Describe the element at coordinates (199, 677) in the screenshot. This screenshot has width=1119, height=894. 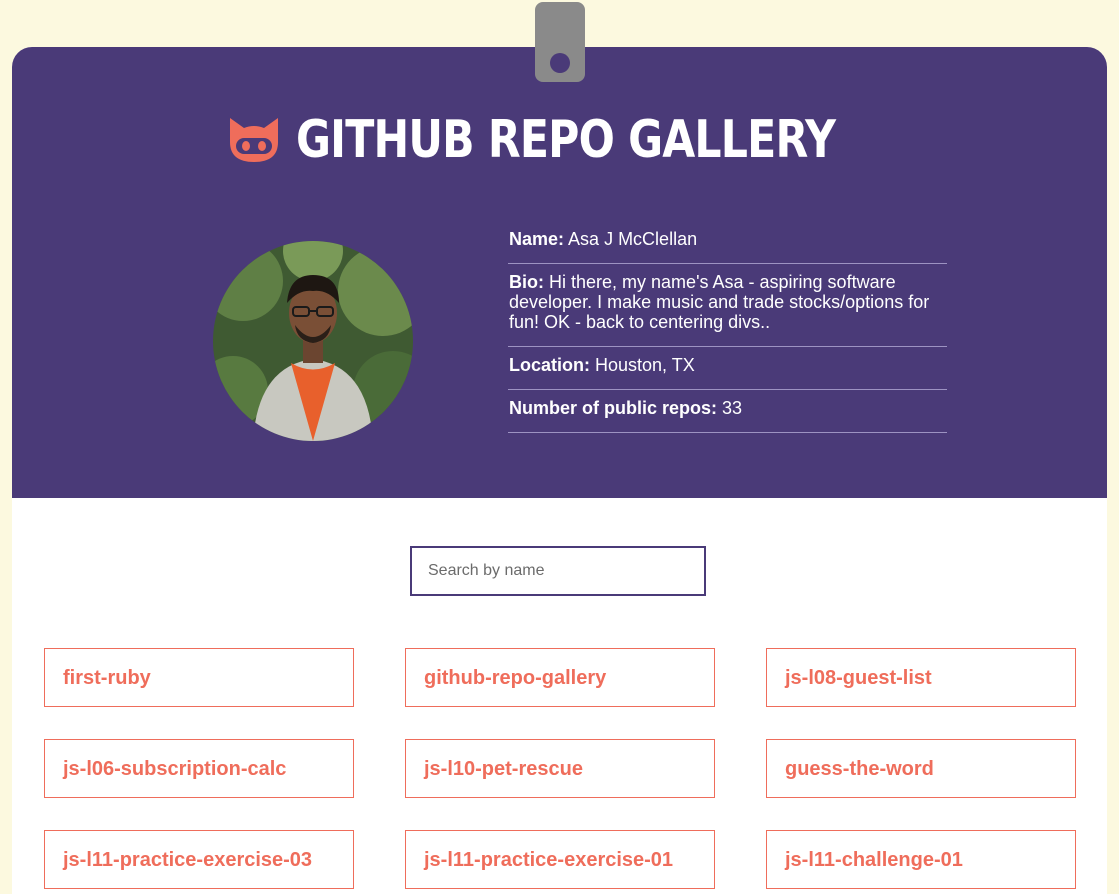
I see `repo-card: first-ruby` at that location.